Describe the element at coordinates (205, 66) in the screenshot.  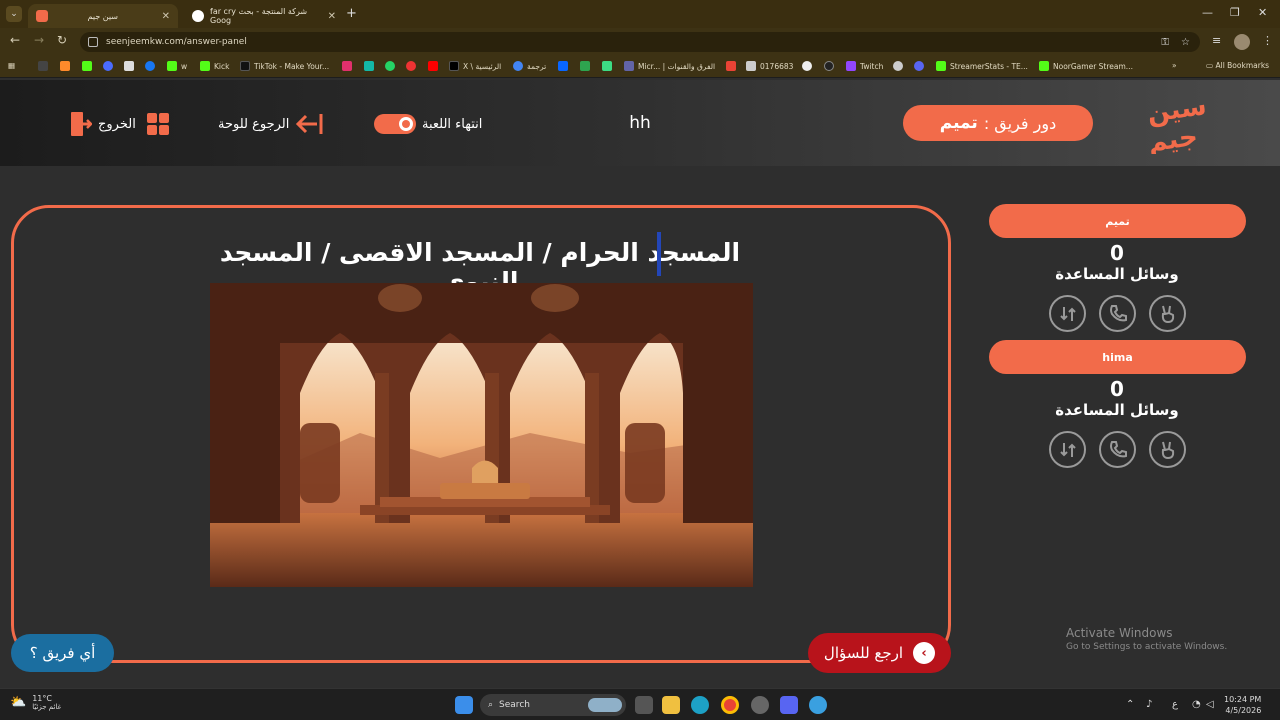
I see `kick-icon` at that location.